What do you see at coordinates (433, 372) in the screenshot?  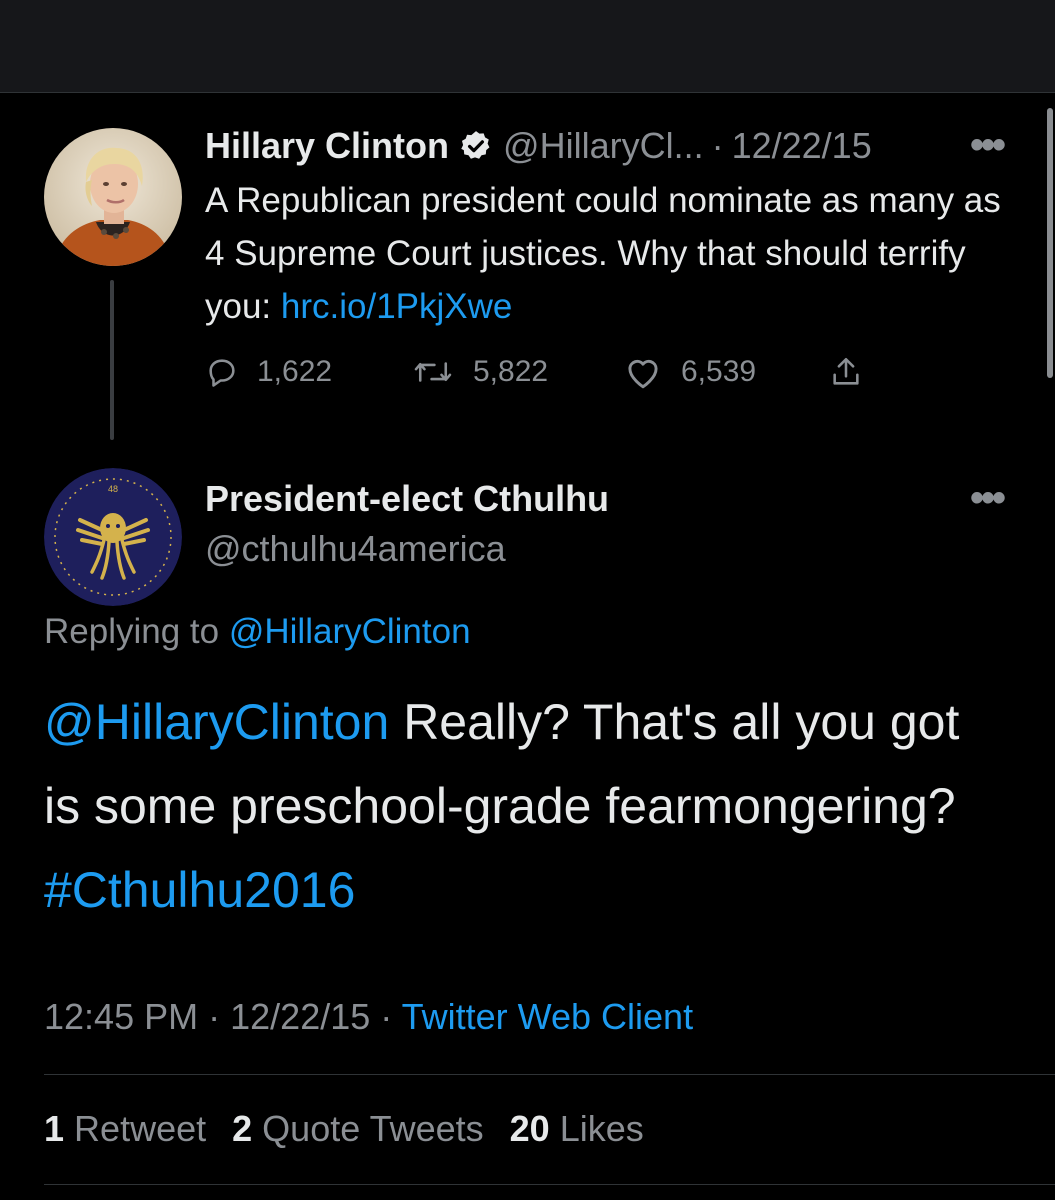 I see `retweet-icon` at bounding box center [433, 372].